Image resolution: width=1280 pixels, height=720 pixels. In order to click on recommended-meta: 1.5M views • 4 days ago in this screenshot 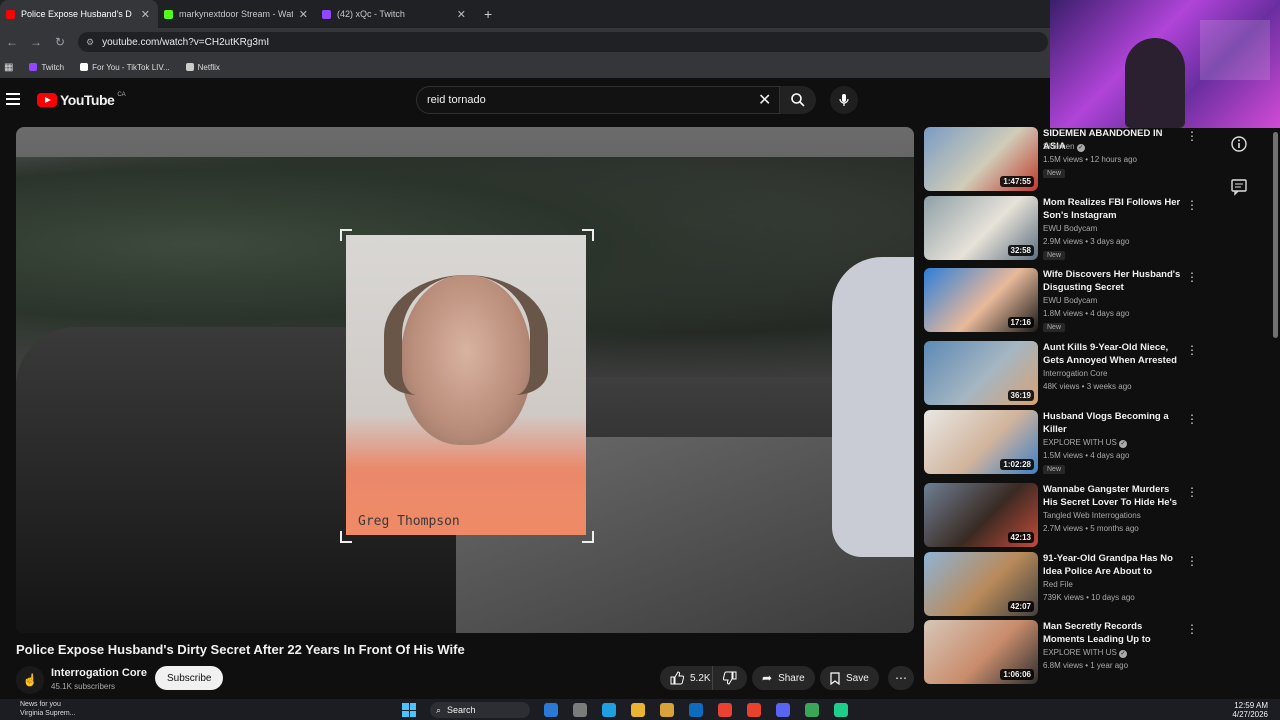, I will do `click(1086, 455)`.